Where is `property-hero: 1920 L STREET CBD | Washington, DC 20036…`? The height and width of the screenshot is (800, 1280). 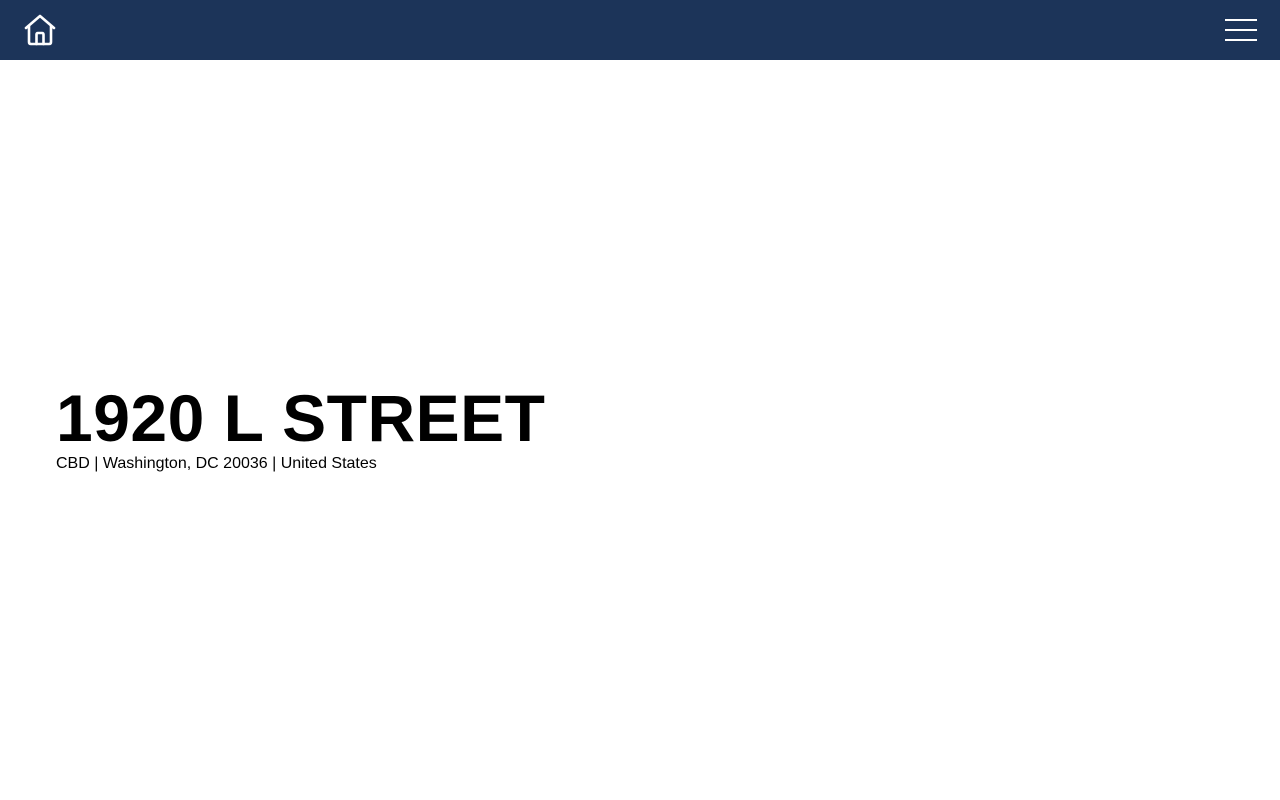
property-hero: 1920 L STREET CBD | Washington, DC 20036… is located at coordinates (556, 429).